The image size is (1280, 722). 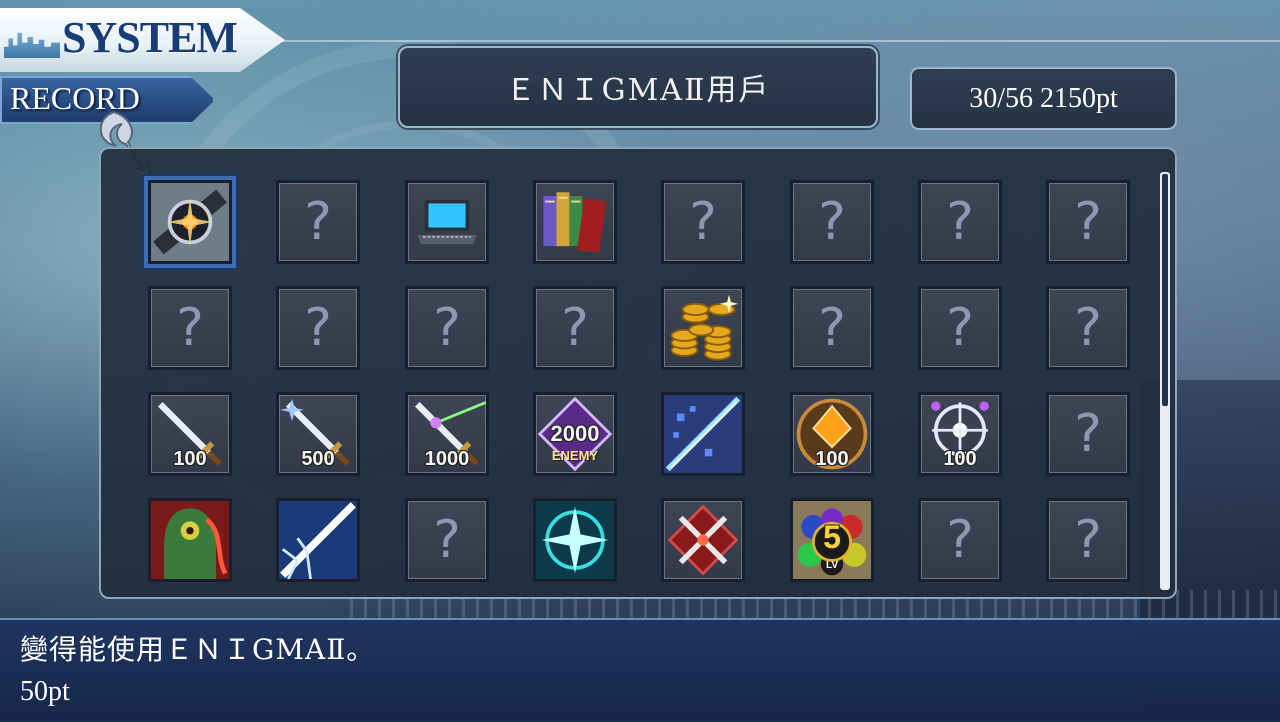 I want to click on record-slot-badge-caption: ENEMY, so click(x=575, y=455).